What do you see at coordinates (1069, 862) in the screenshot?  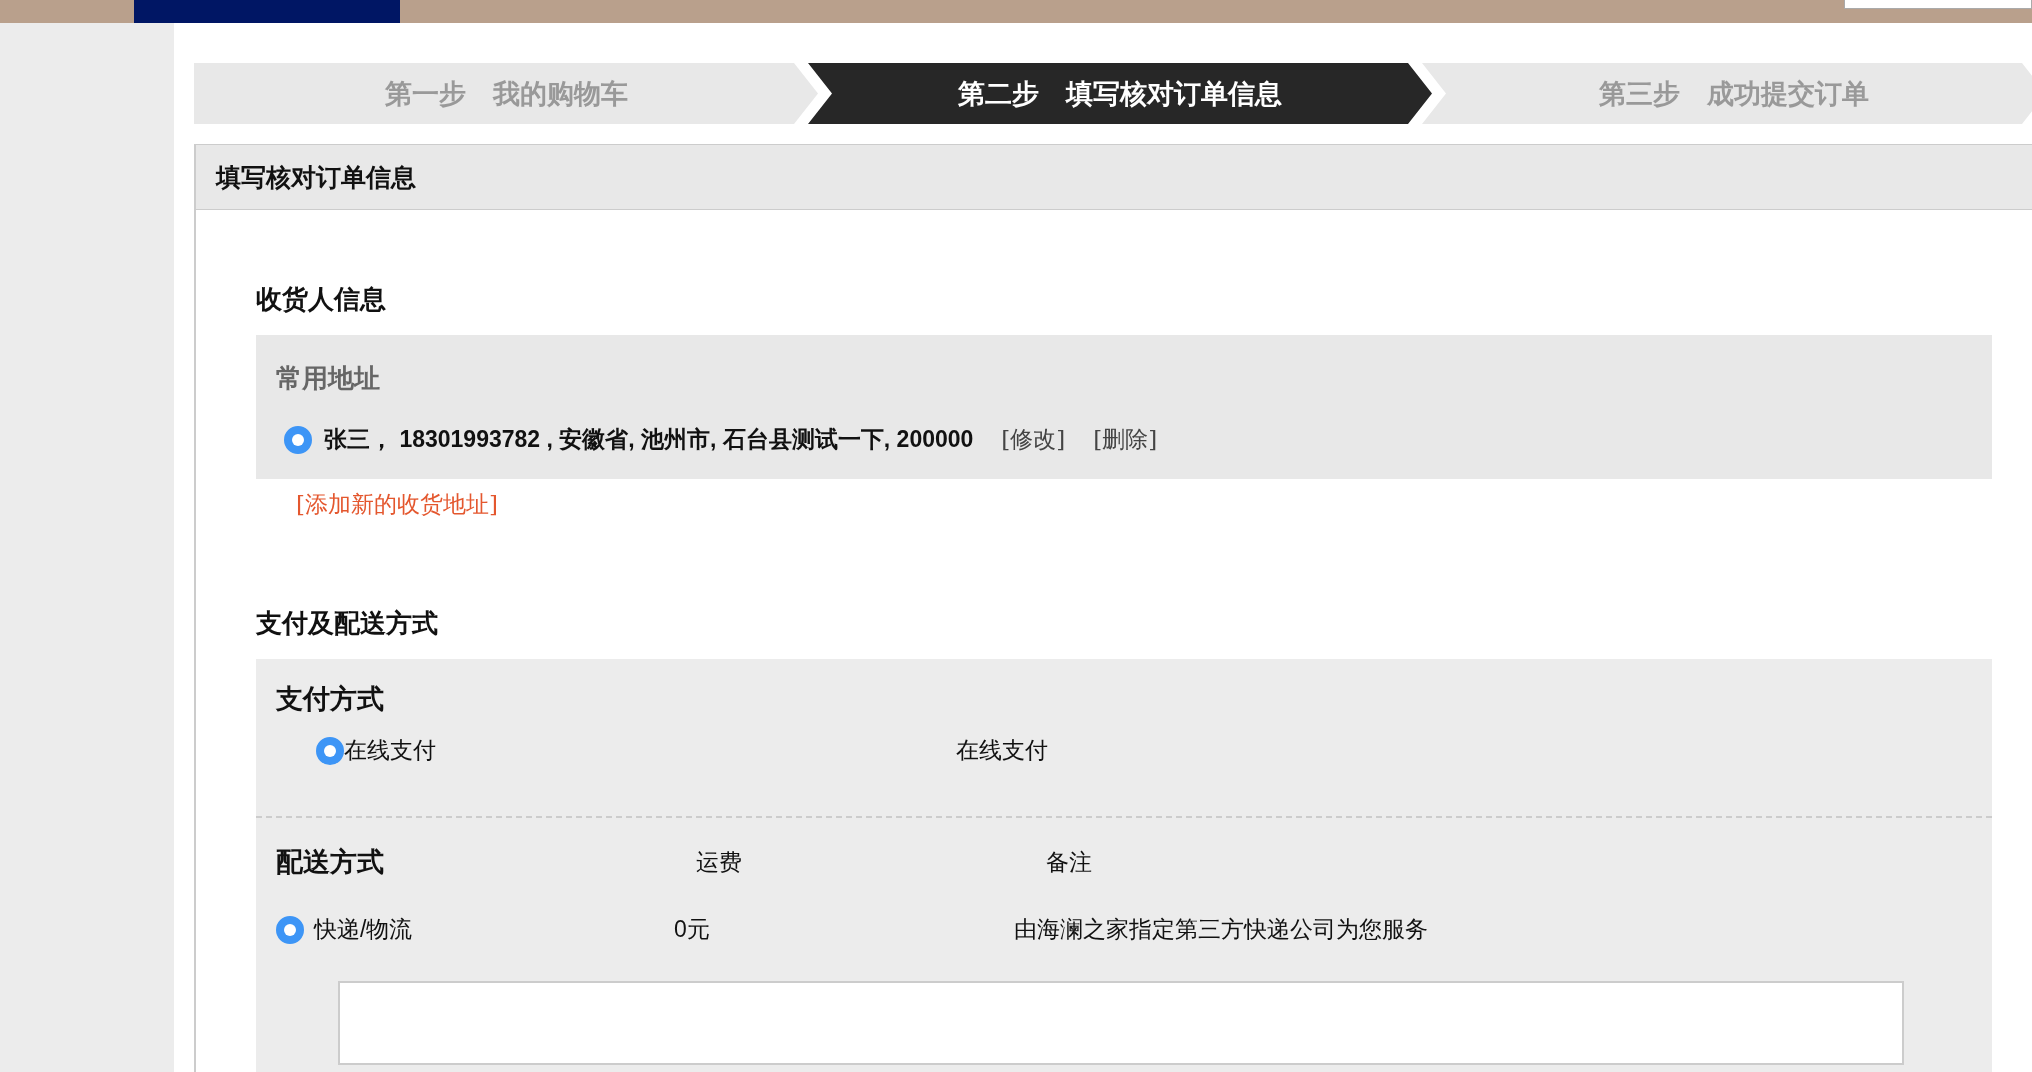 I see `column-header: 备注` at bounding box center [1069, 862].